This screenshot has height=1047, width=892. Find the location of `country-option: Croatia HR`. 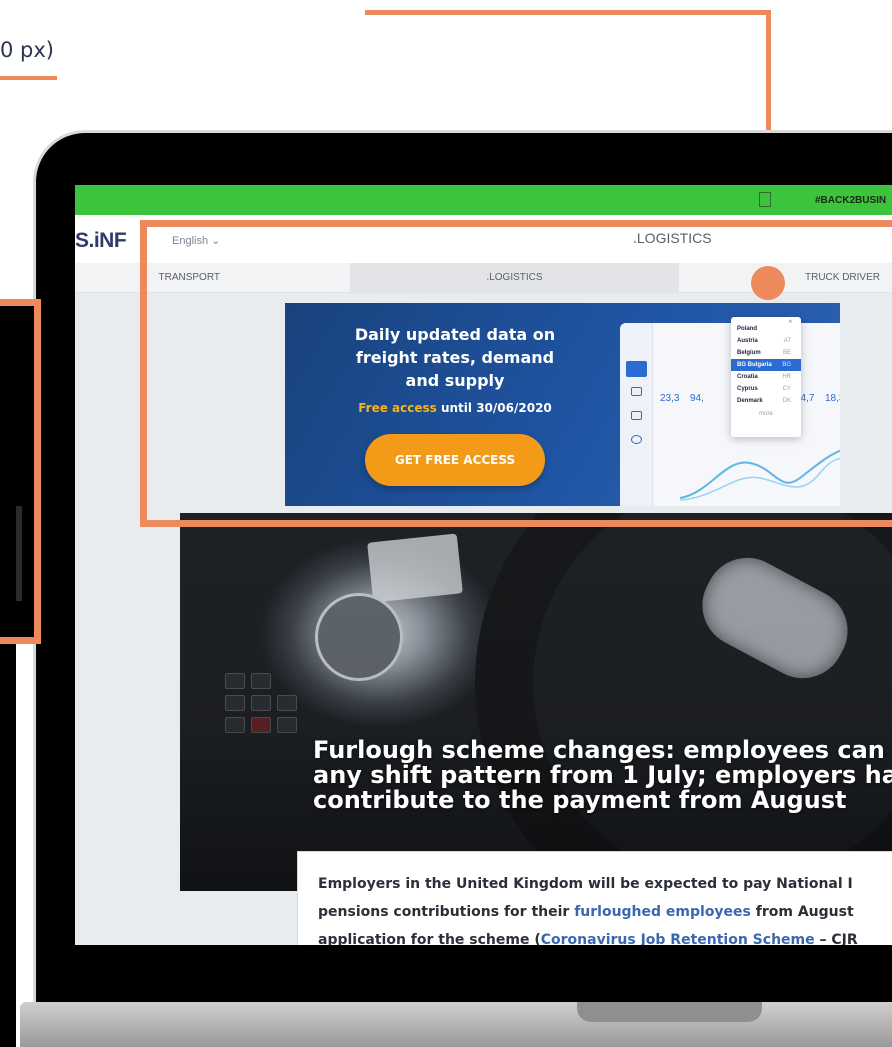

country-option: Croatia HR is located at coordinates (766, 377).